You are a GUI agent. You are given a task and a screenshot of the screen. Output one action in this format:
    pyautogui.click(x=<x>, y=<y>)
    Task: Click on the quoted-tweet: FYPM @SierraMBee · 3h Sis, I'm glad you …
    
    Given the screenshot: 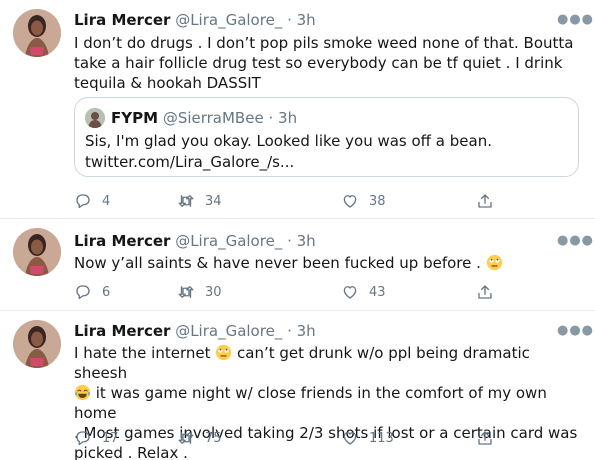 What is the action you would take?
    pyautogui.click(x=326, y=137)
    